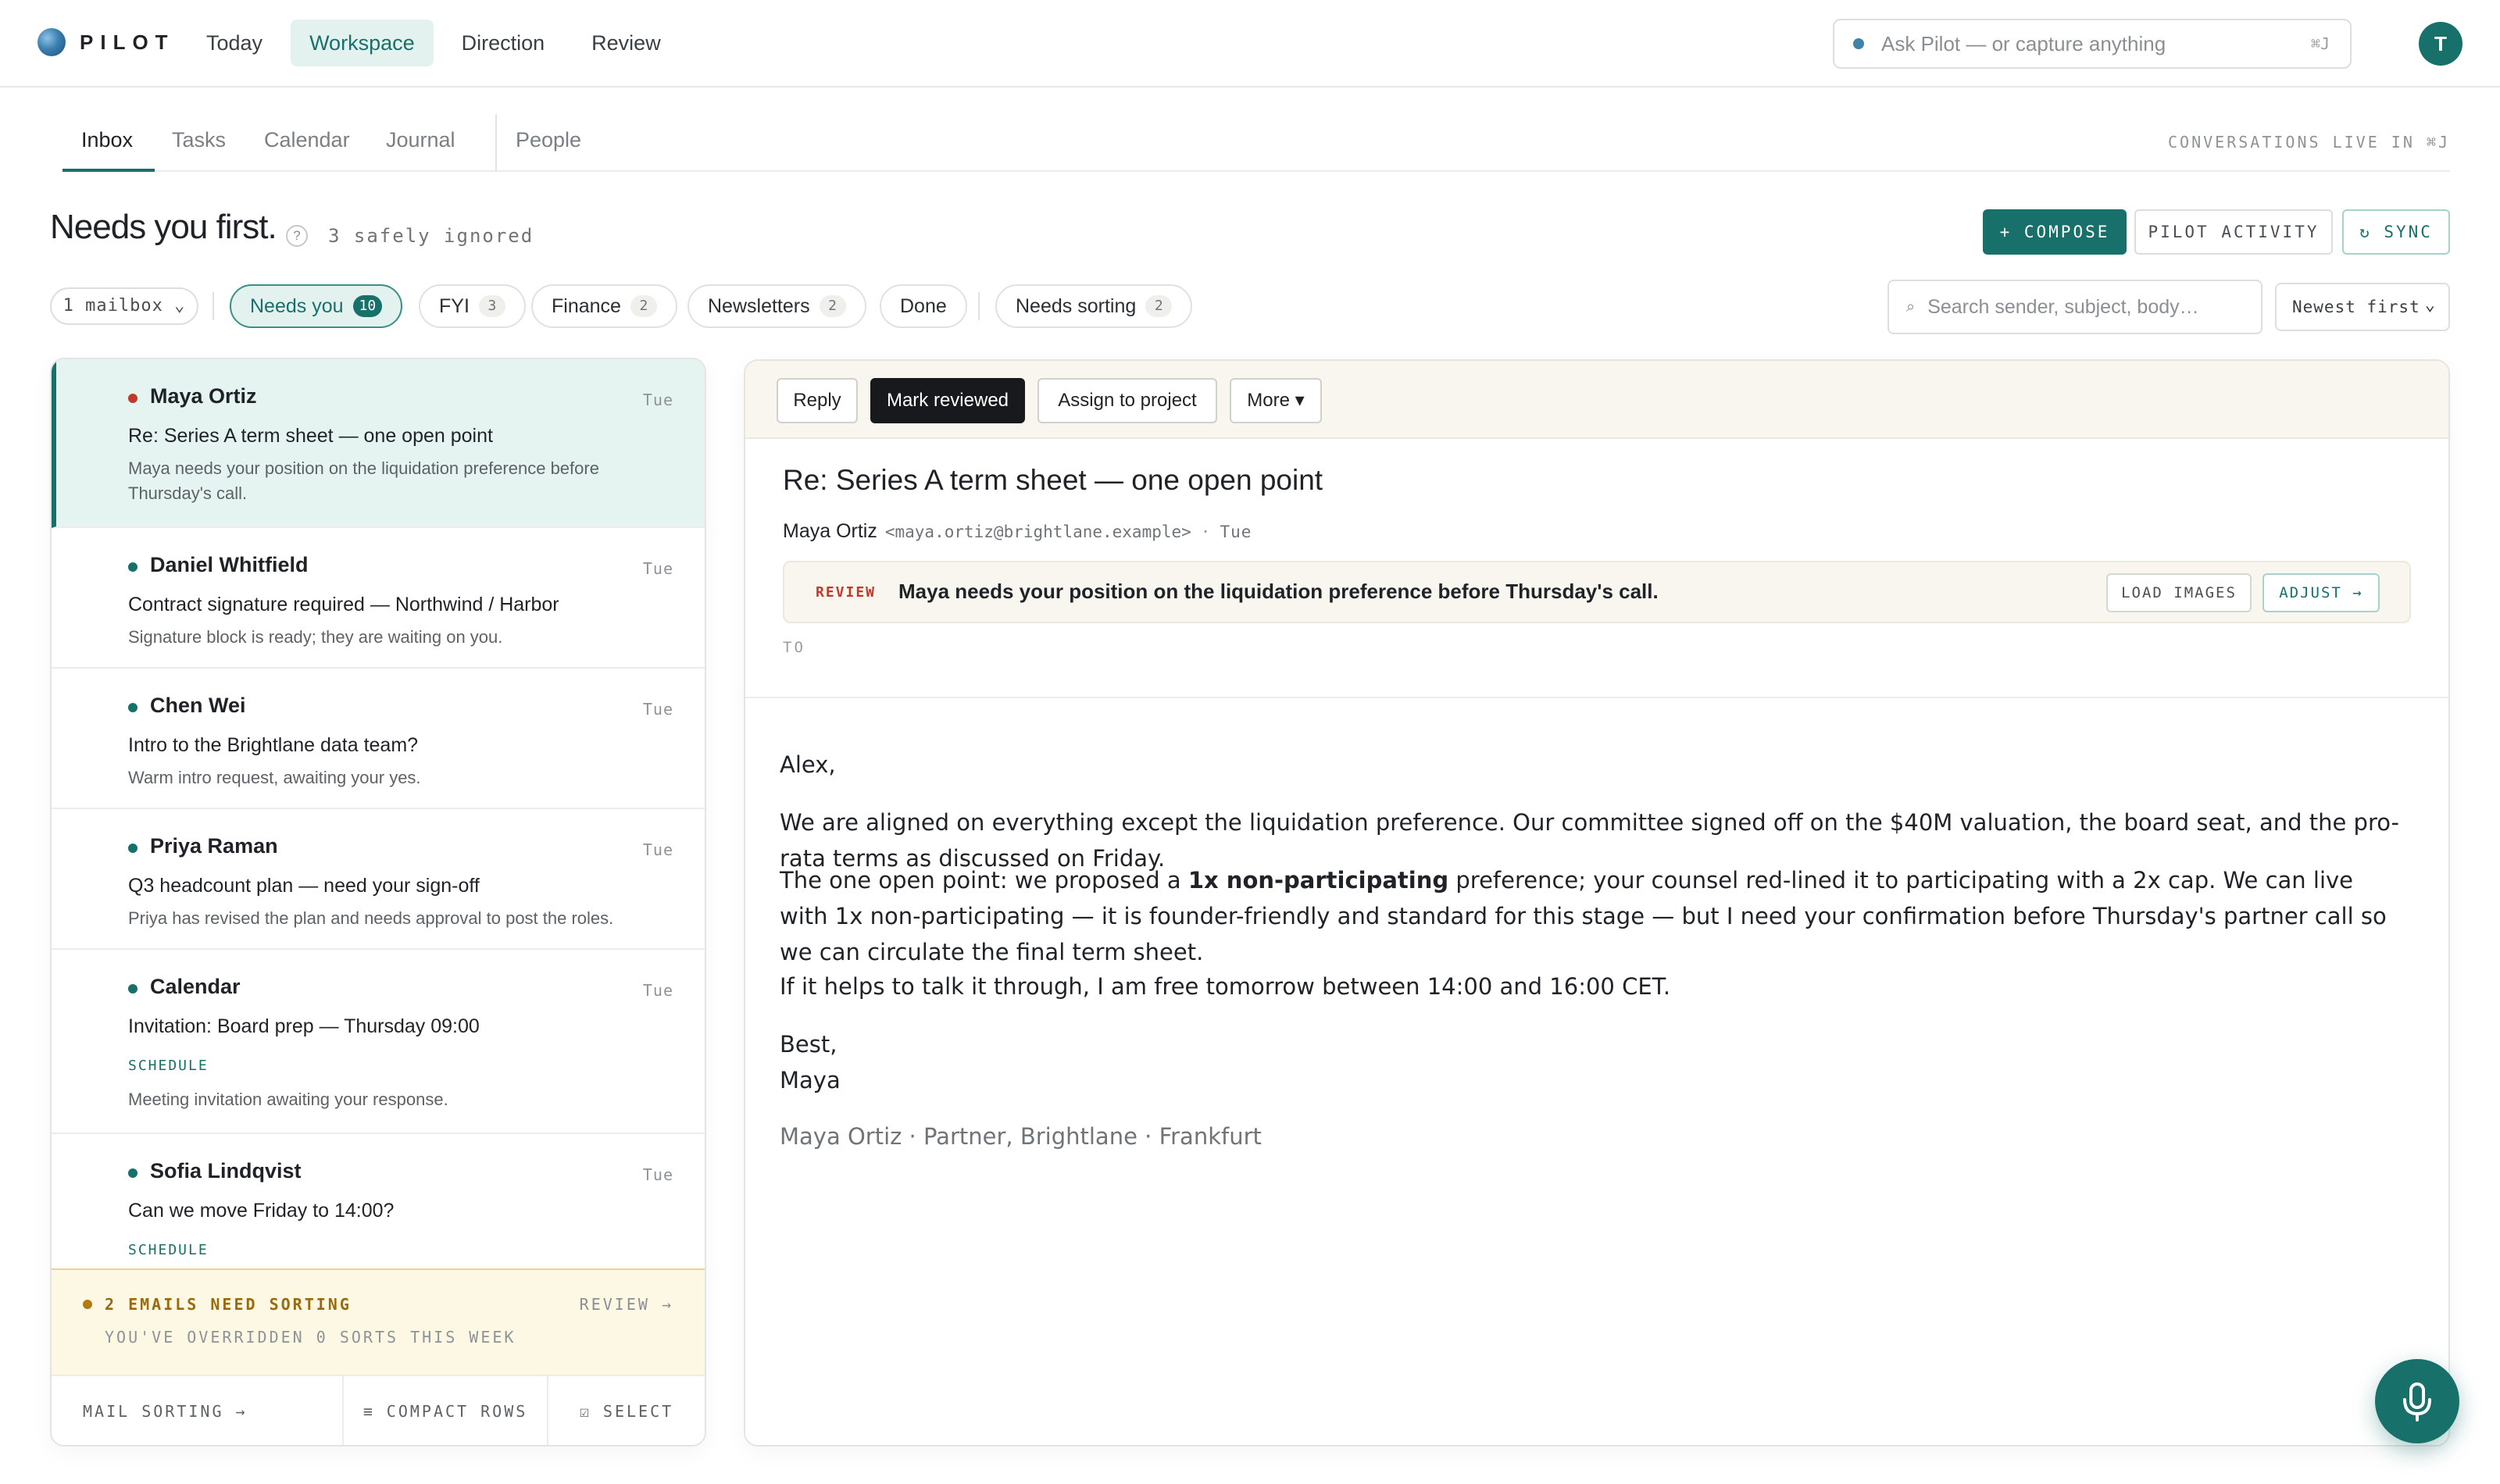 The width and height of the screenshot is (2500, 1484). Describe the element at coordinates (491, 306) in the screenshot. I see `chip-count: 3` at that location.